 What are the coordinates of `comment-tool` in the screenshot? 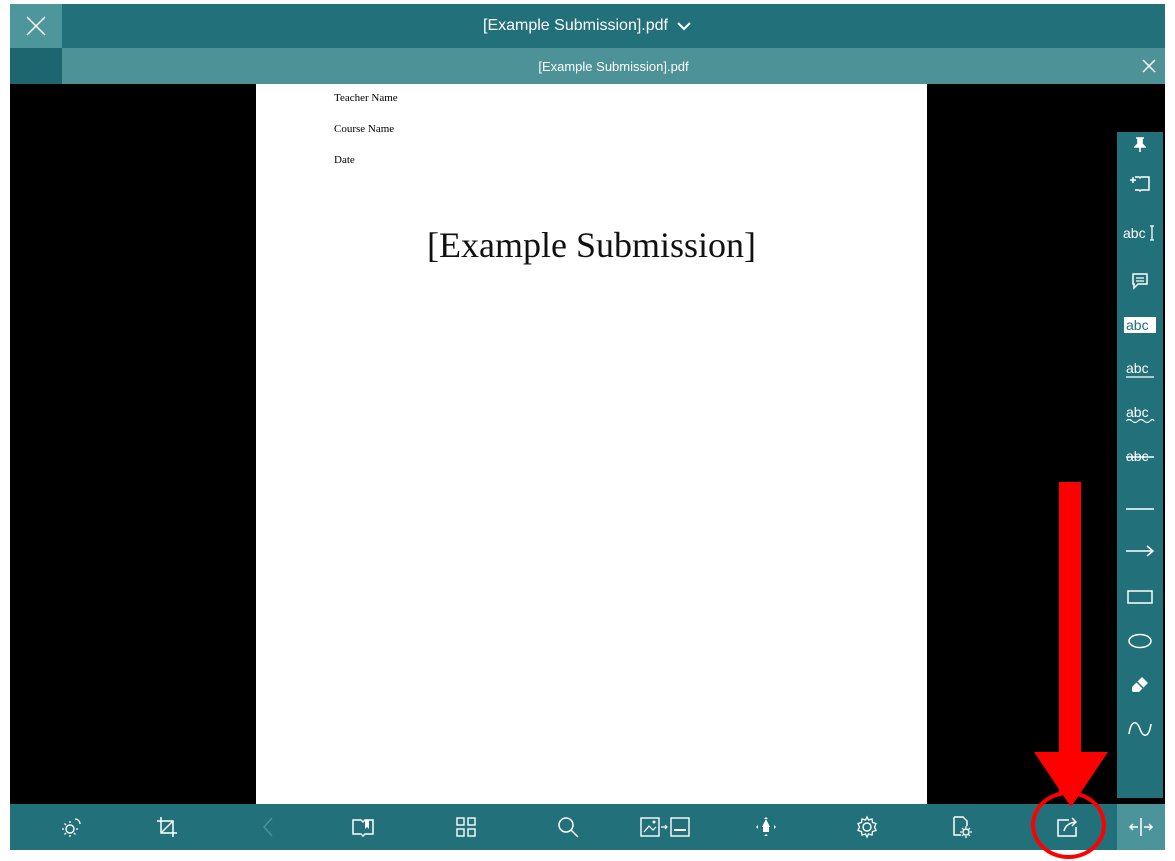 It's located at (1140, 281).